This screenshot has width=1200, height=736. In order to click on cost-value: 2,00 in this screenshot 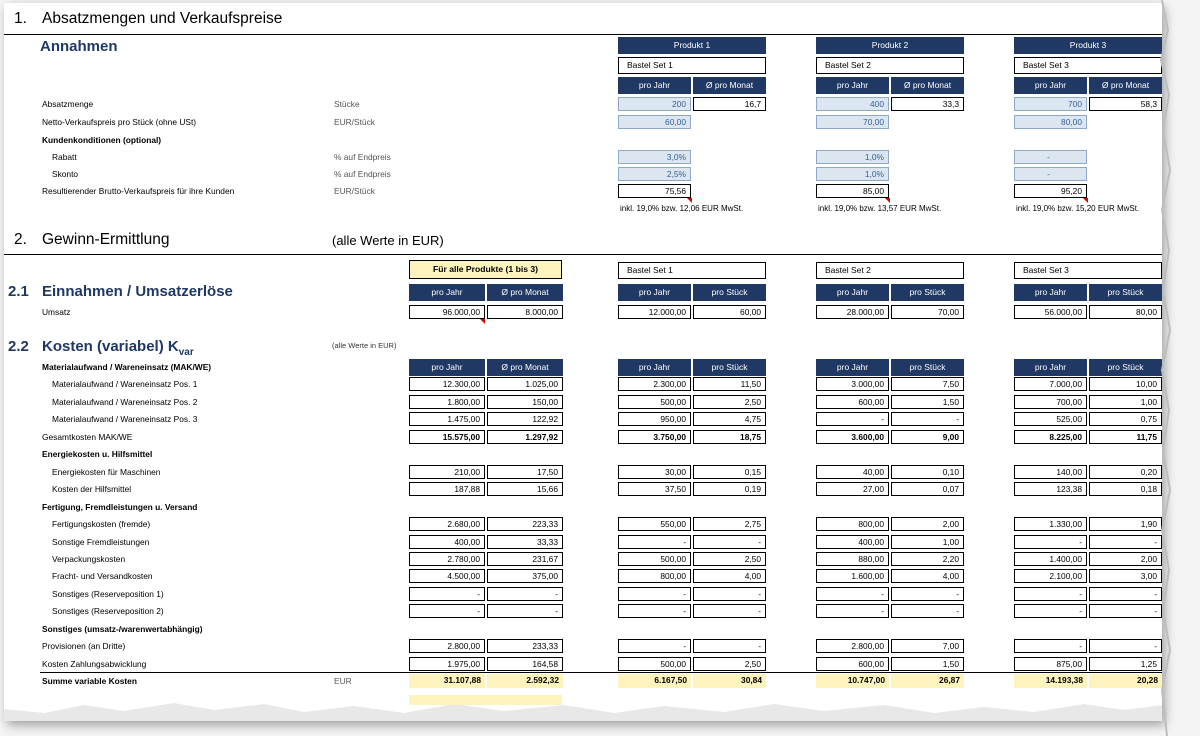, I will do `click(927, 524)`.